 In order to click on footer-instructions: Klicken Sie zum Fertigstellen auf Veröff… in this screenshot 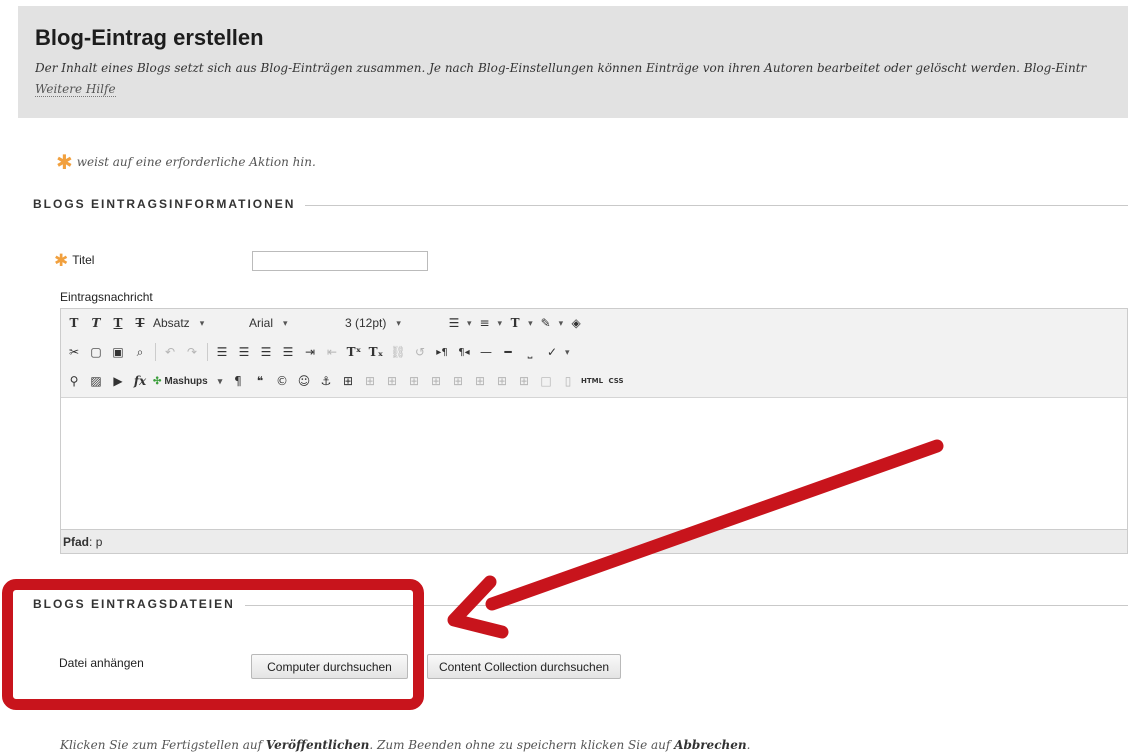, I will do `click(405, 745)`.